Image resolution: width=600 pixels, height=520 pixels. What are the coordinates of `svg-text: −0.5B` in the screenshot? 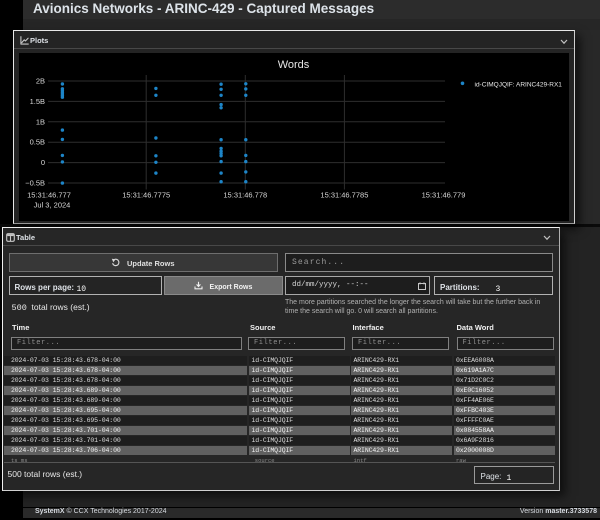 It's located at (35, 183).